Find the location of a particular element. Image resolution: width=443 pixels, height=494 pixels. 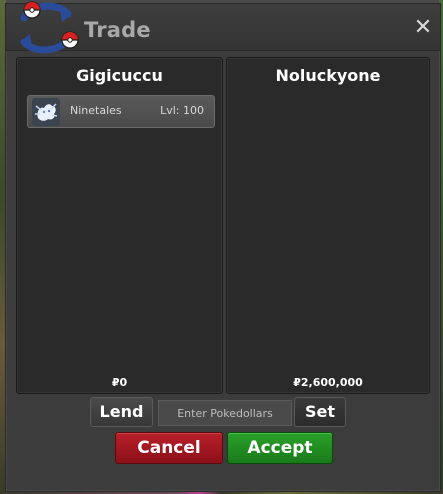

pokemon-level: Lvl: 100 is located at coordinates (182, 110).